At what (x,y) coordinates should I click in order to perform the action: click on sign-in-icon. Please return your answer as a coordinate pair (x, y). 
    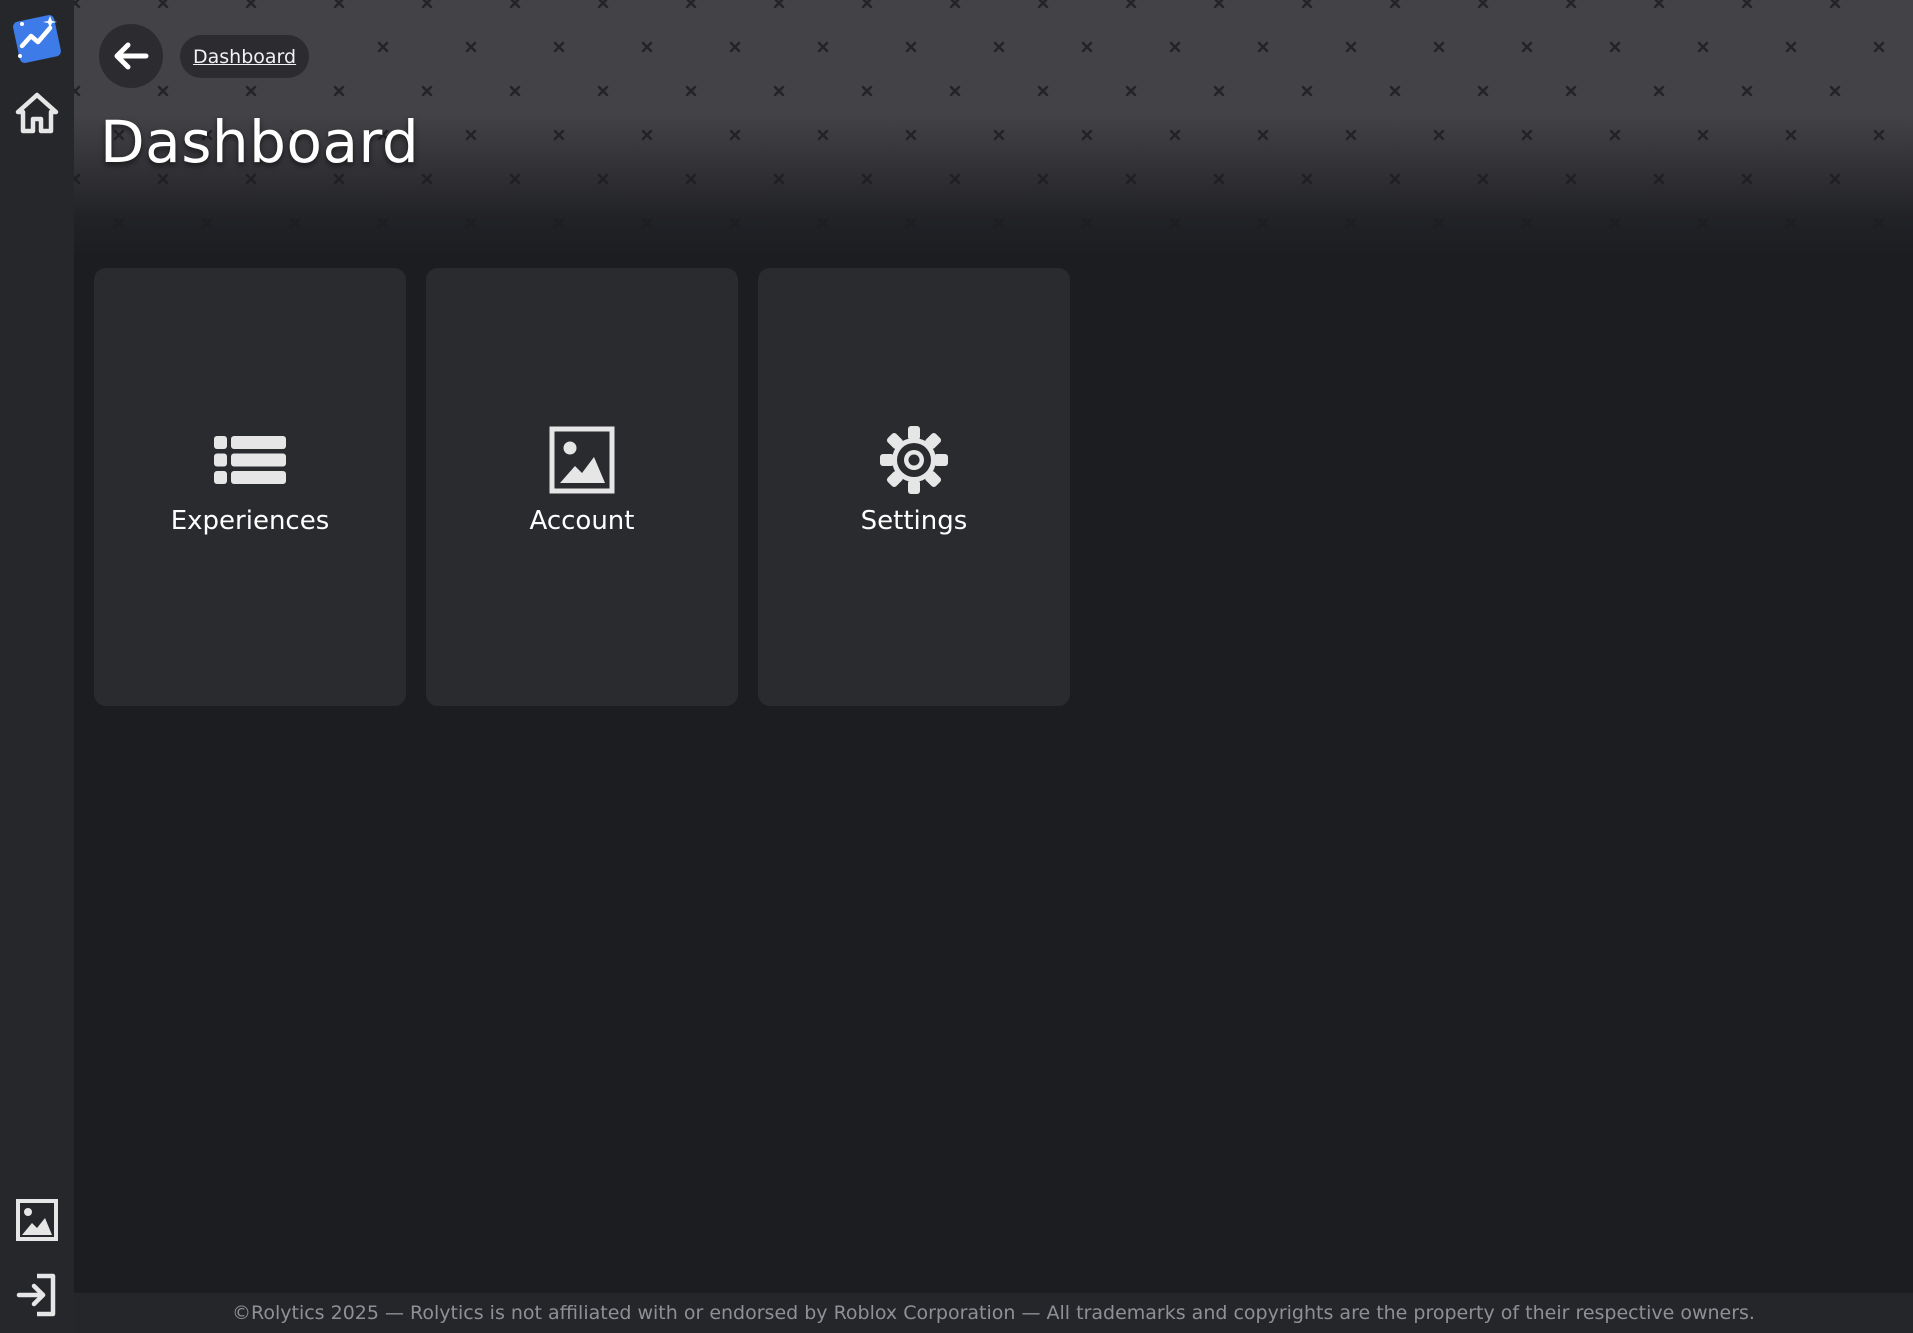
    Looking at the image, I should click on (36, 1295).